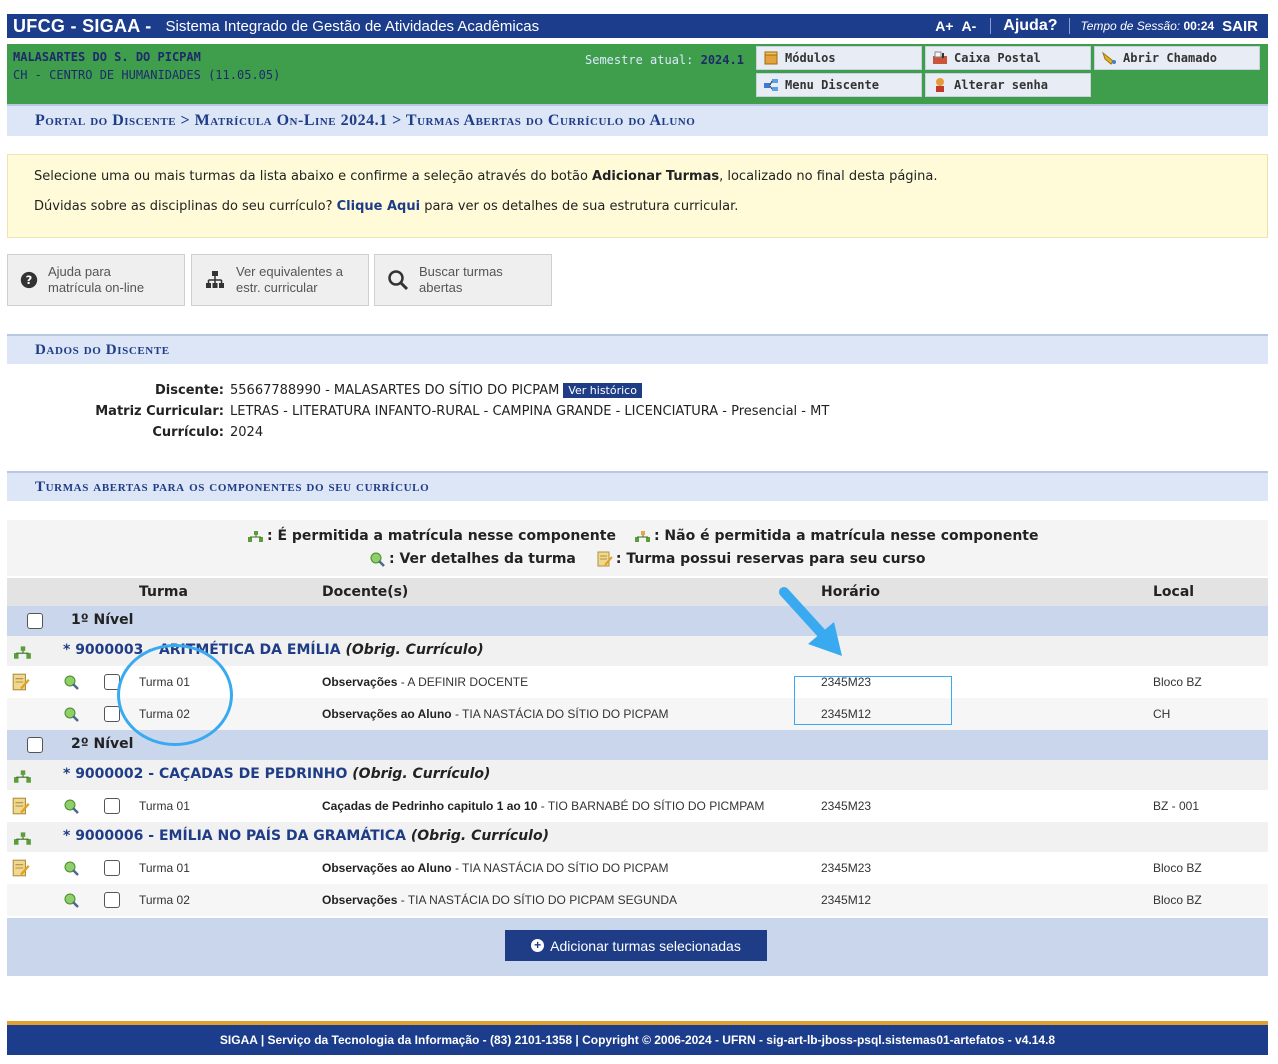  Describe the element at coordinates (102, 744) in the screenshot. I see `level-label: 2º Nível` at that location.